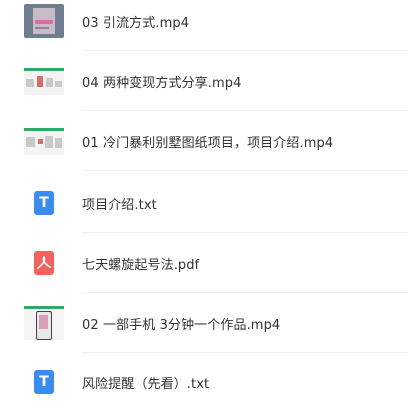  I want to click on file-name: 02 一部手机 3分钟一个作品.mp4, so click(181, 325).